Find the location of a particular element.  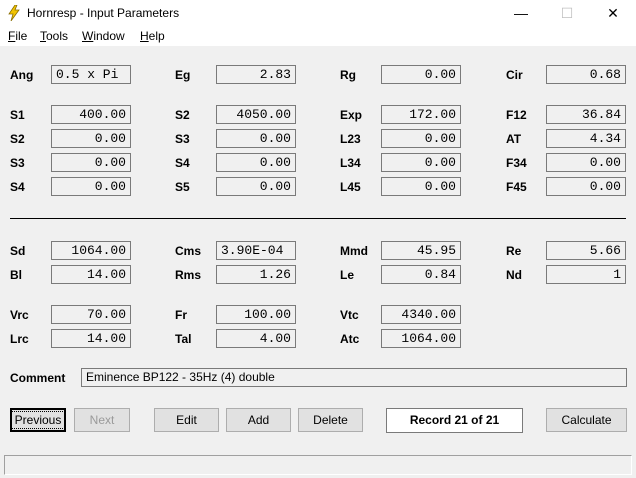

cir-field: 0.68 is located at coordinates (586, 74).